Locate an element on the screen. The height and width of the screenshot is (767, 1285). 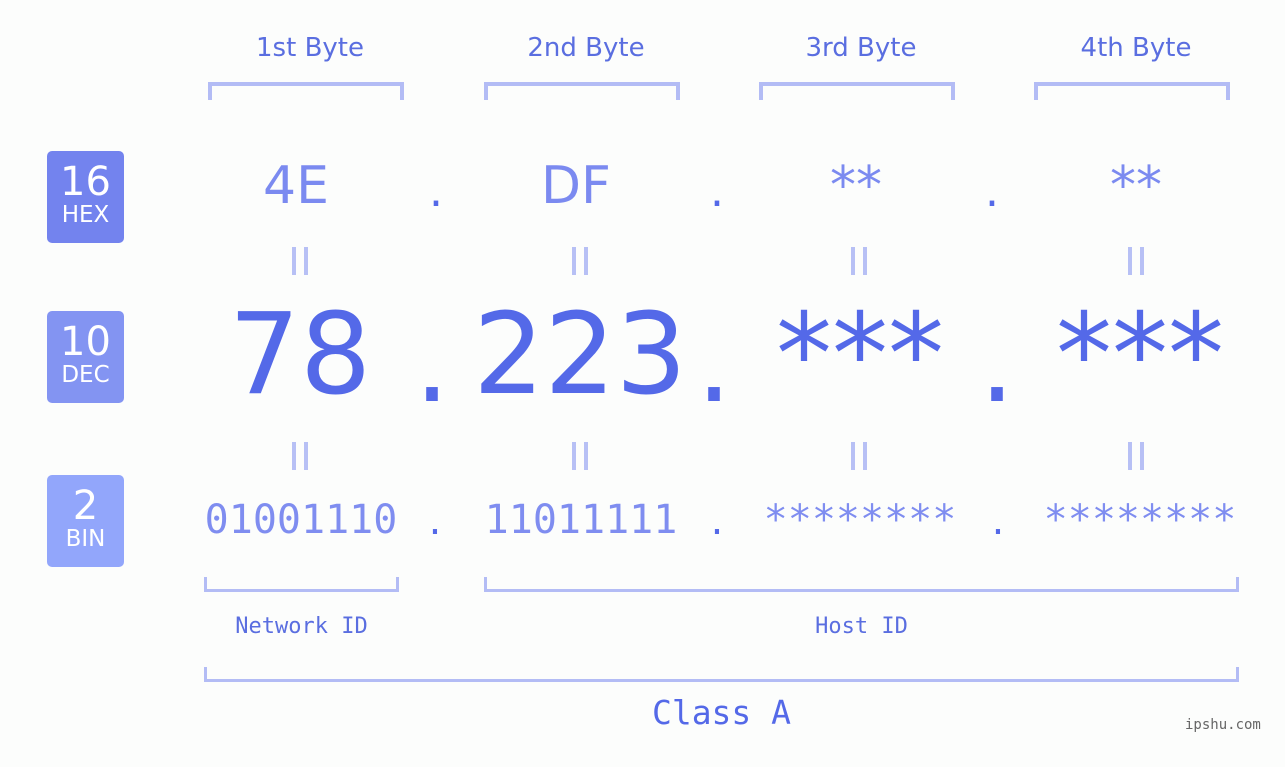
dec-badge-number: 10 is located at coordinates (85, 342).